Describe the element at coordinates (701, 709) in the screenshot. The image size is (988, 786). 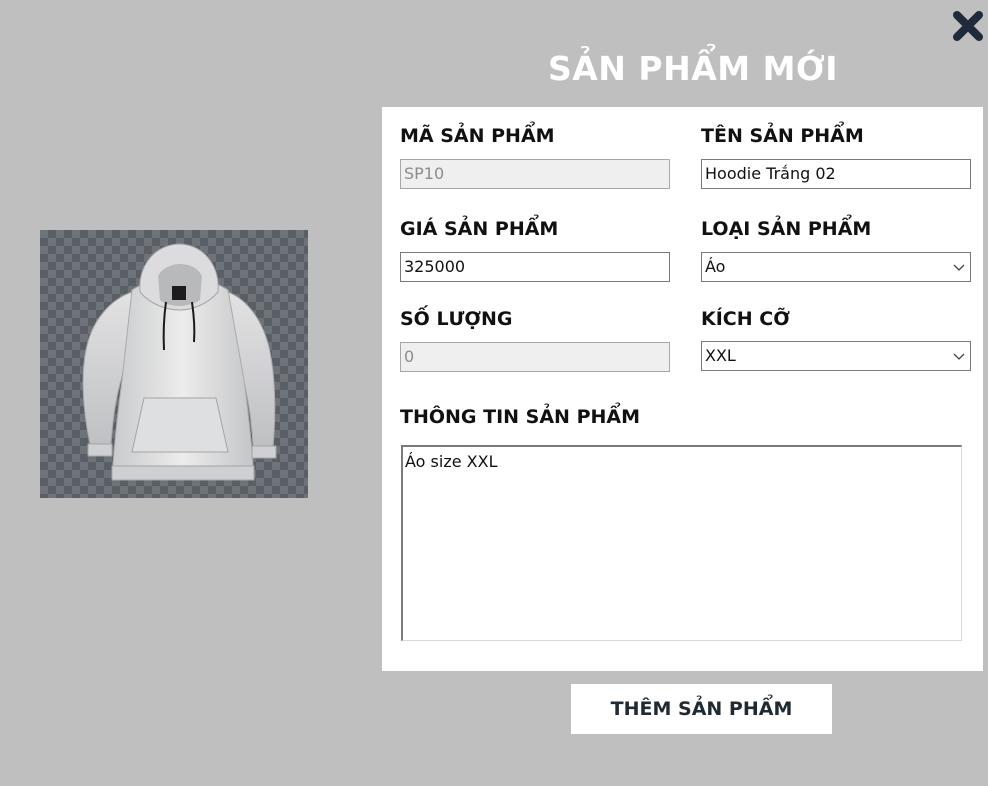
I see `add-product-button: THÊM SẢN PHẨM` at that location.